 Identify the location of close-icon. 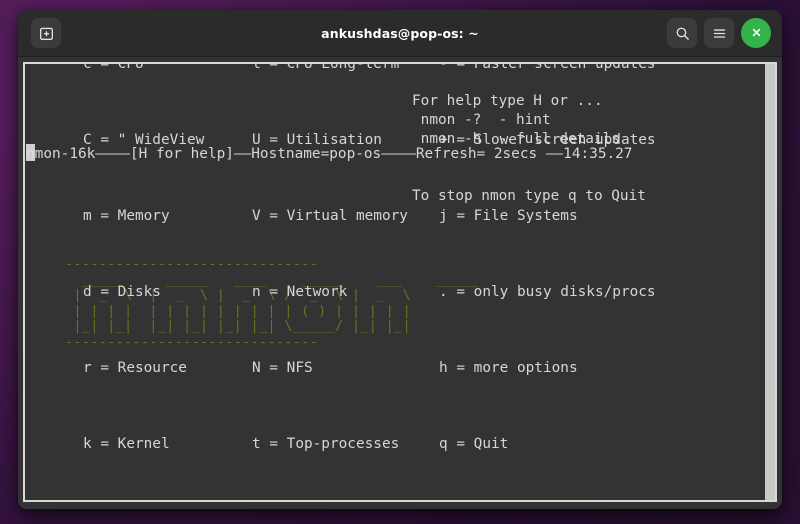
(756, 33).